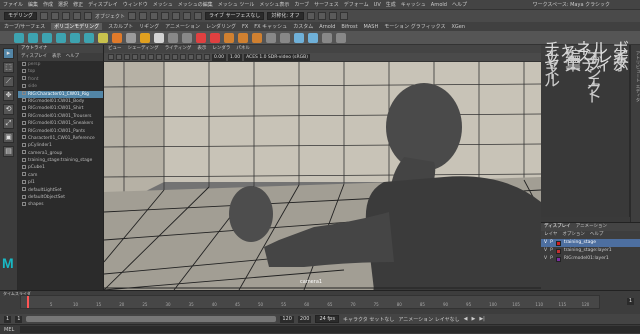 The height and width of the screenshot is (334, 640). I want to click on undo-icon, so click(77, 16).